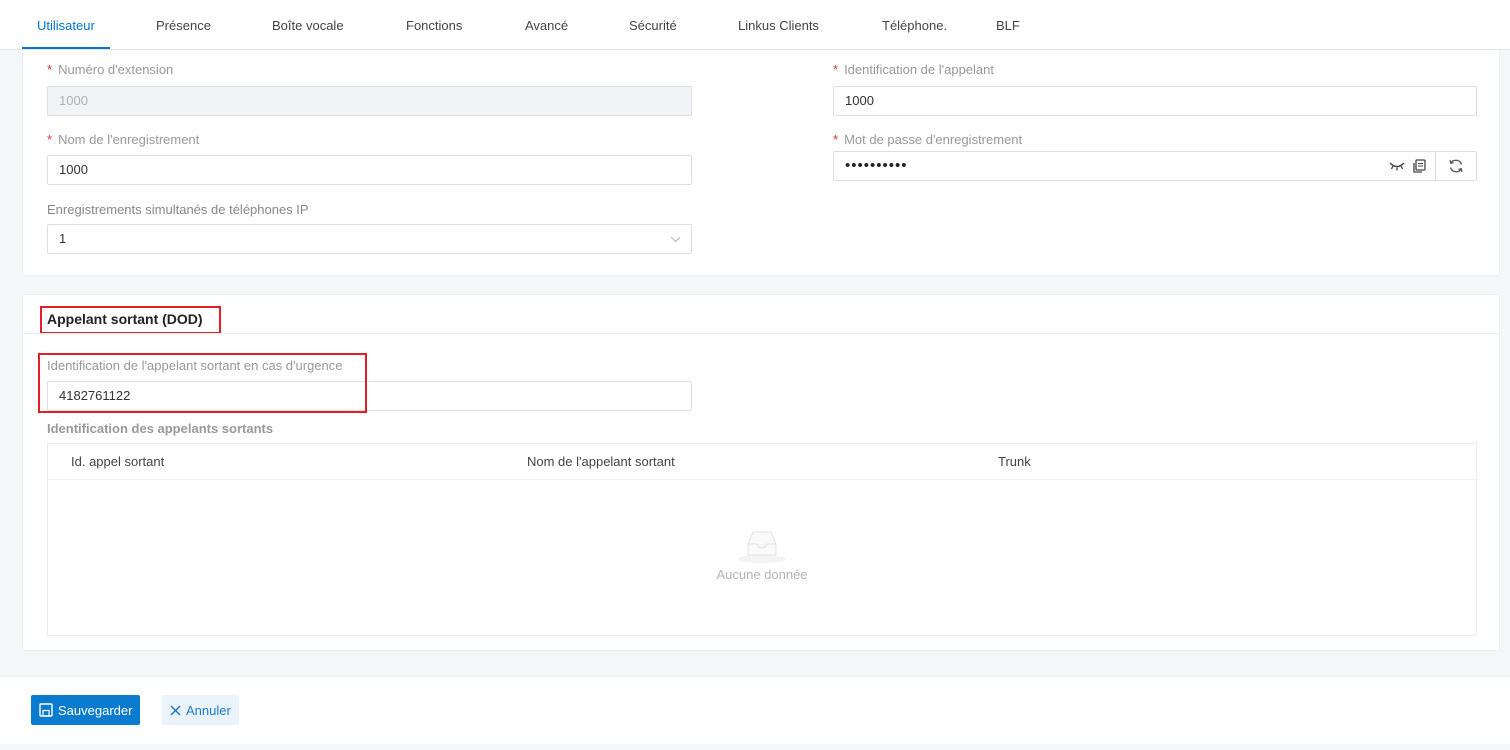  I want to click on tab-telephone: Téléphone., so click(914, 25).